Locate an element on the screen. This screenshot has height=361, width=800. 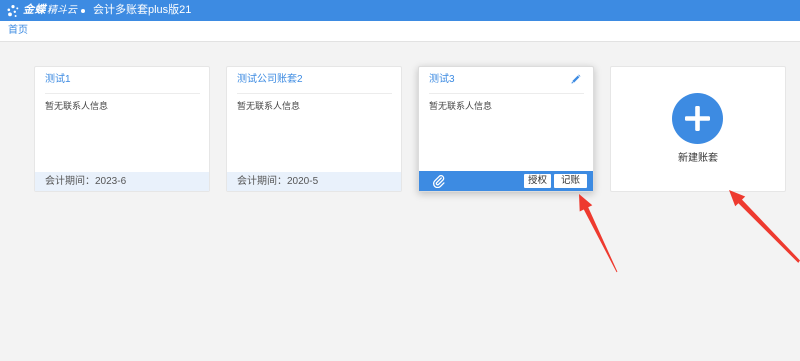
authorize-button: 授权 is located at coordinates (537, 181).